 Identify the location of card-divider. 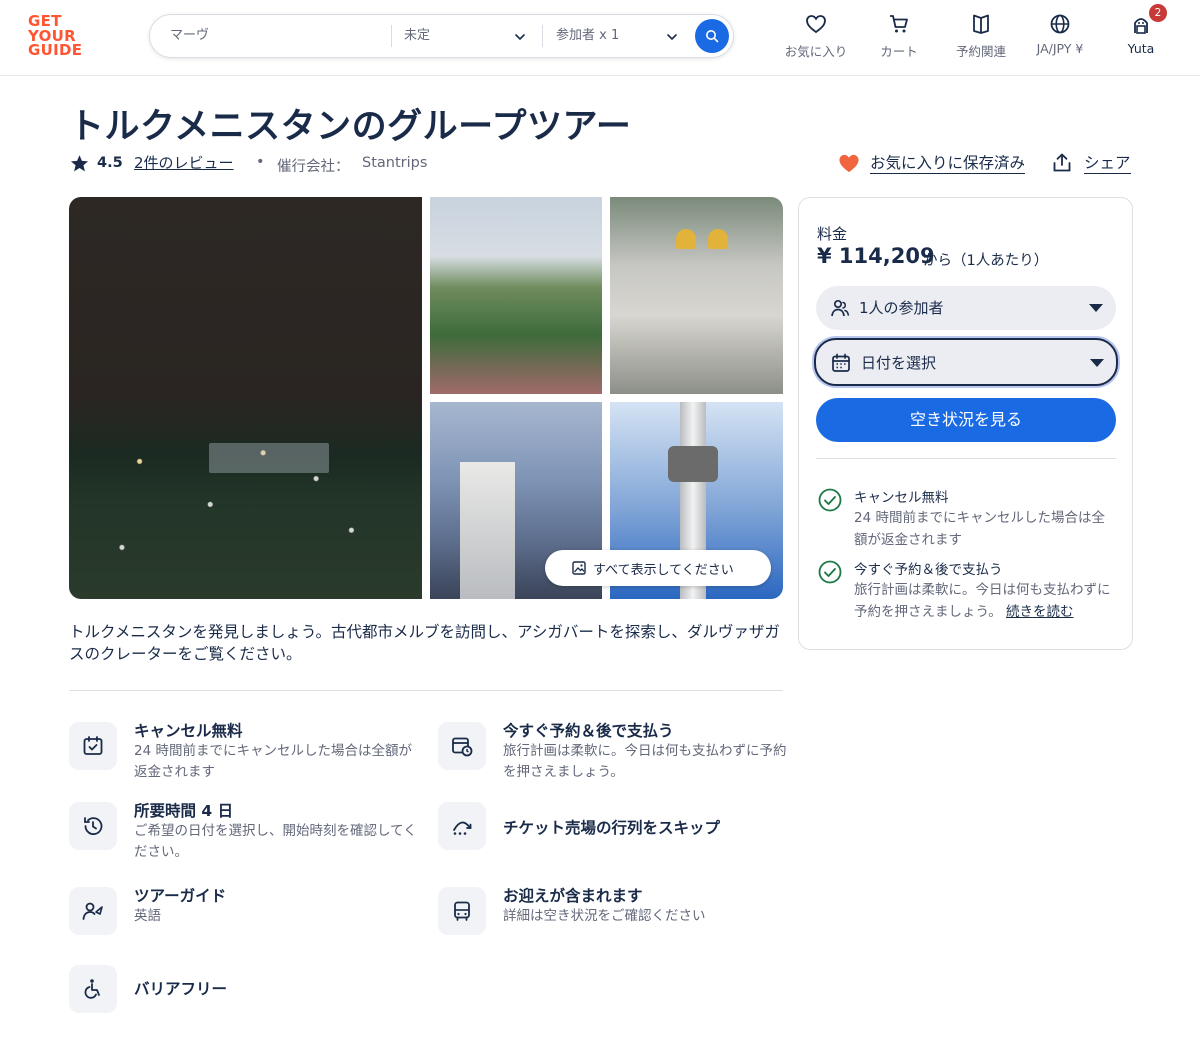
(966, 458).